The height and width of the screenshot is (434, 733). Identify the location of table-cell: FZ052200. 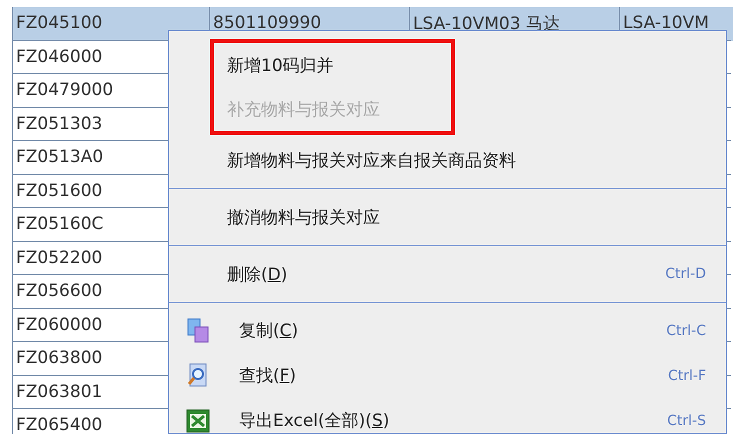
(59, 258).